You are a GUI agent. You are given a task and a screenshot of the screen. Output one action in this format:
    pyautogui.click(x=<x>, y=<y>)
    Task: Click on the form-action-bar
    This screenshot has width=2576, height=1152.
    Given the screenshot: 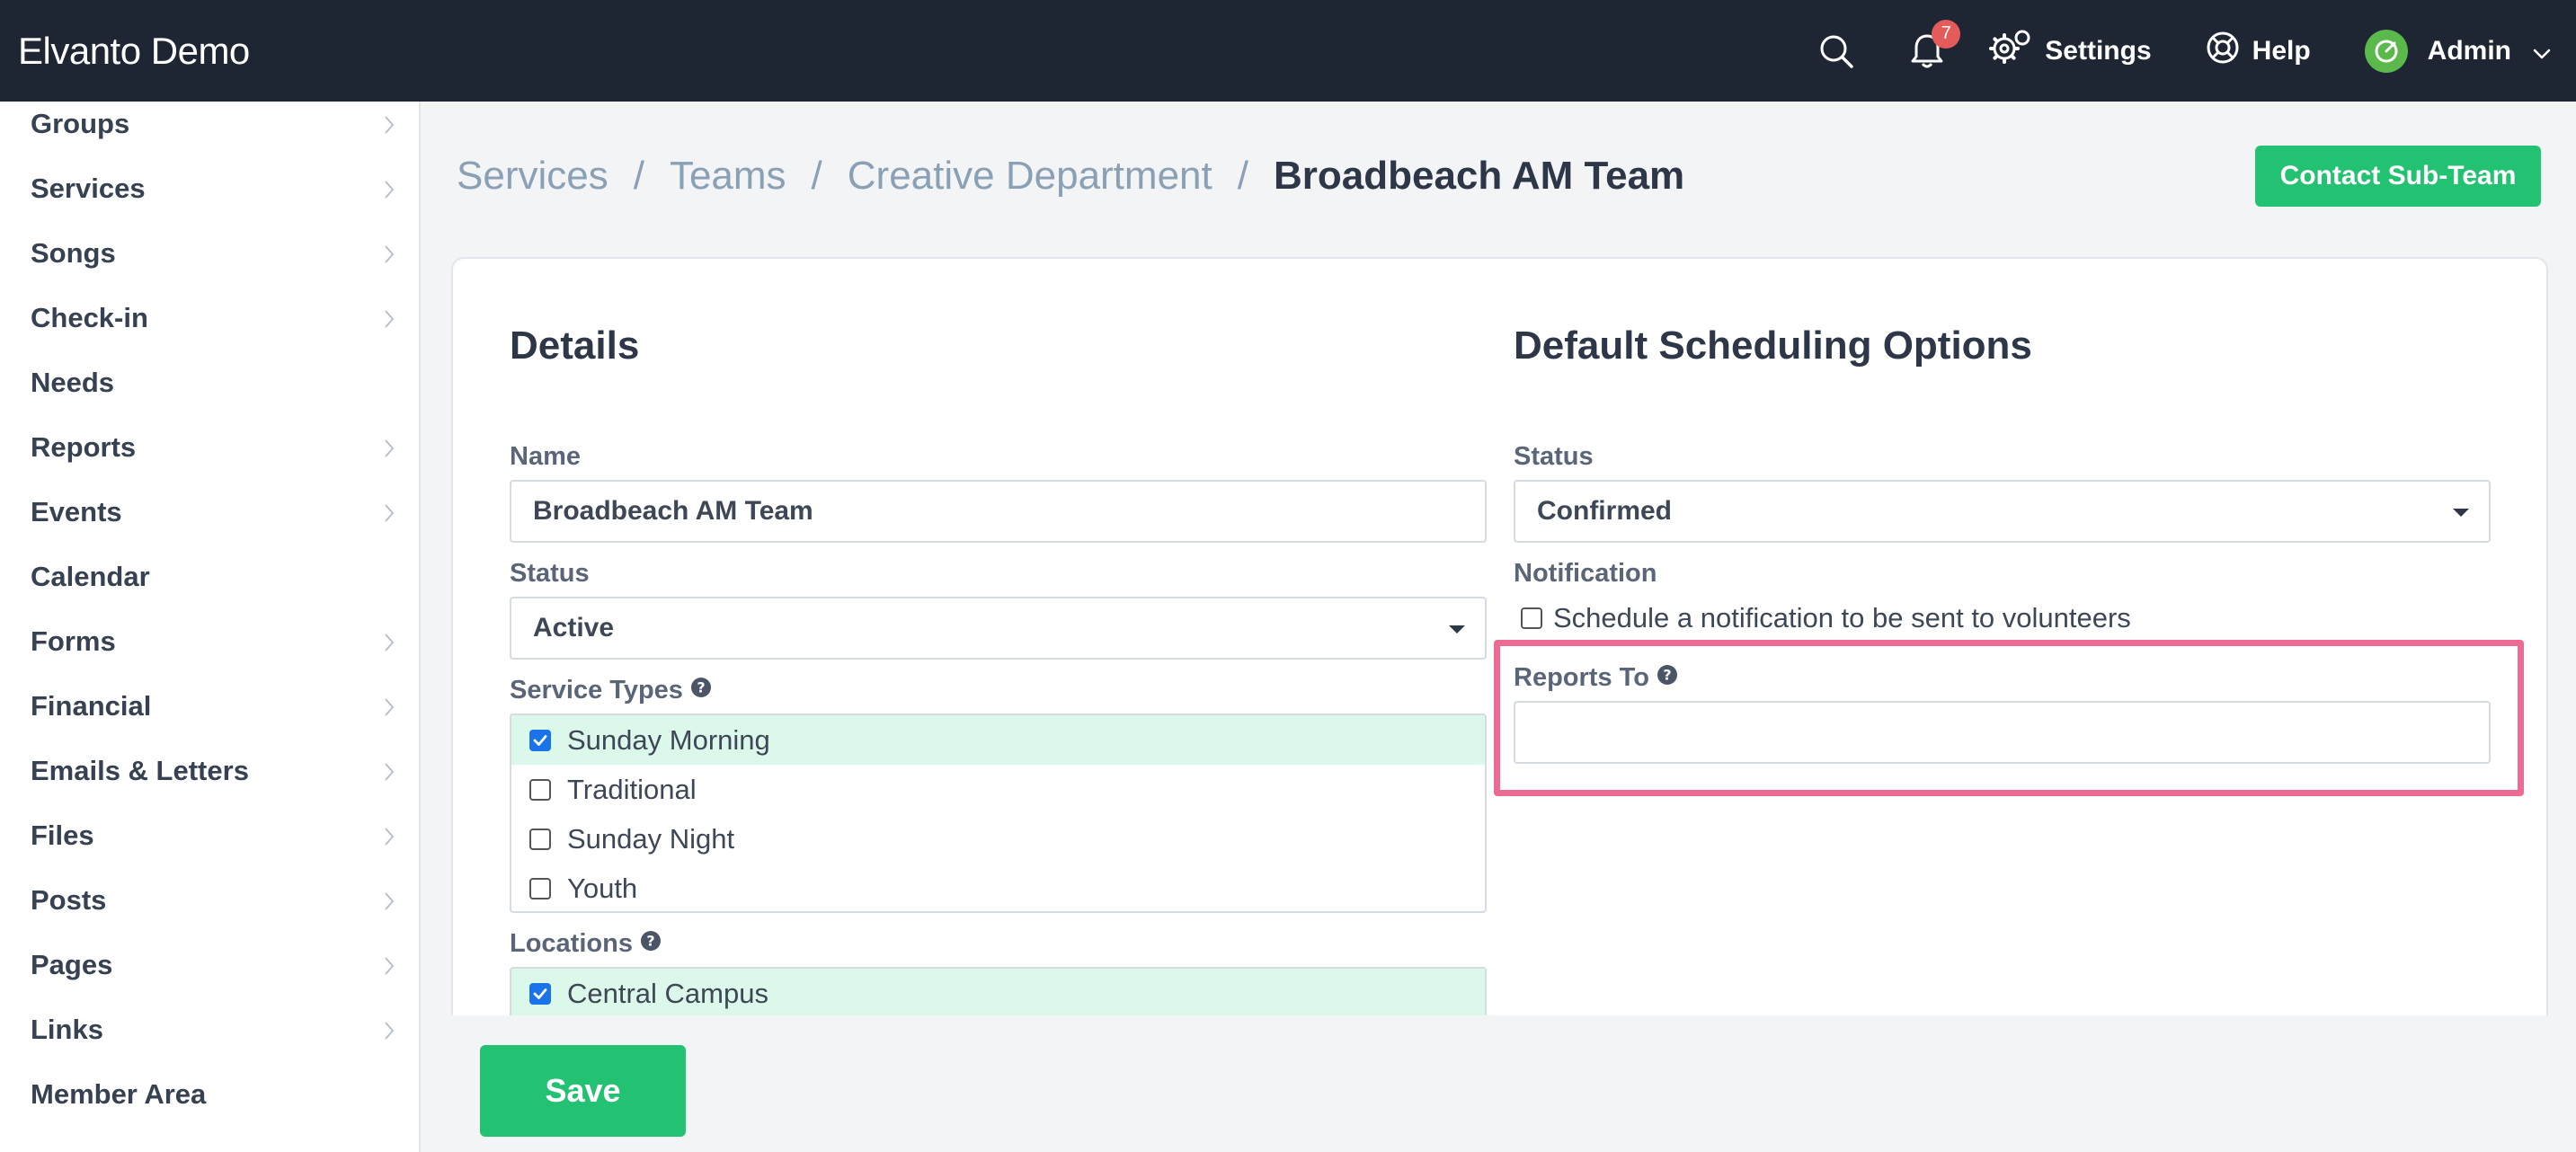 What is the action you would take?
    pyautogui.click(x=1485, y=1083)
    